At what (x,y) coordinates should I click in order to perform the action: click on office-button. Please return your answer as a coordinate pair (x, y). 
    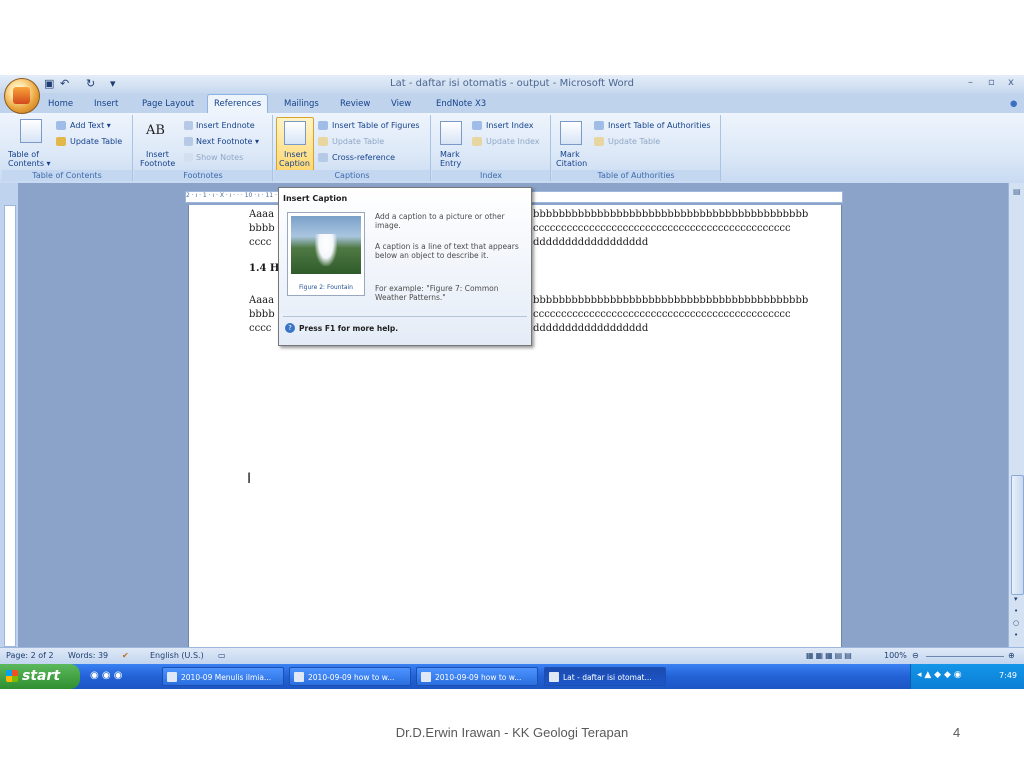
    Looking at the image, I should click on (22, 96).